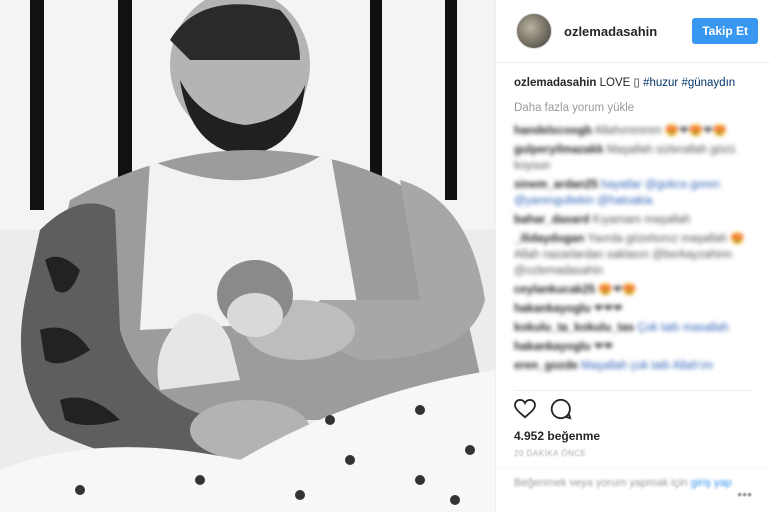 The height and width of the screenshot is (512, 770). I want to click on comment-item: handelxcoogb Allahımmmm 😍❤😍❤😍, so click(633, 131).